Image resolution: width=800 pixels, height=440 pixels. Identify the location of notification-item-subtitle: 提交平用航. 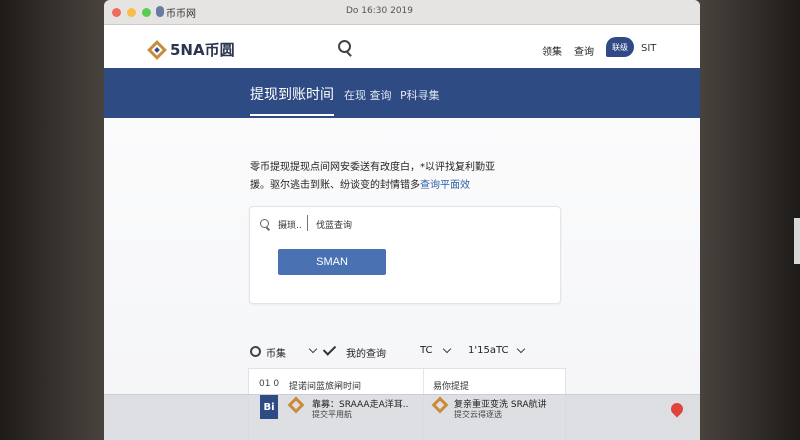
(332, 414).